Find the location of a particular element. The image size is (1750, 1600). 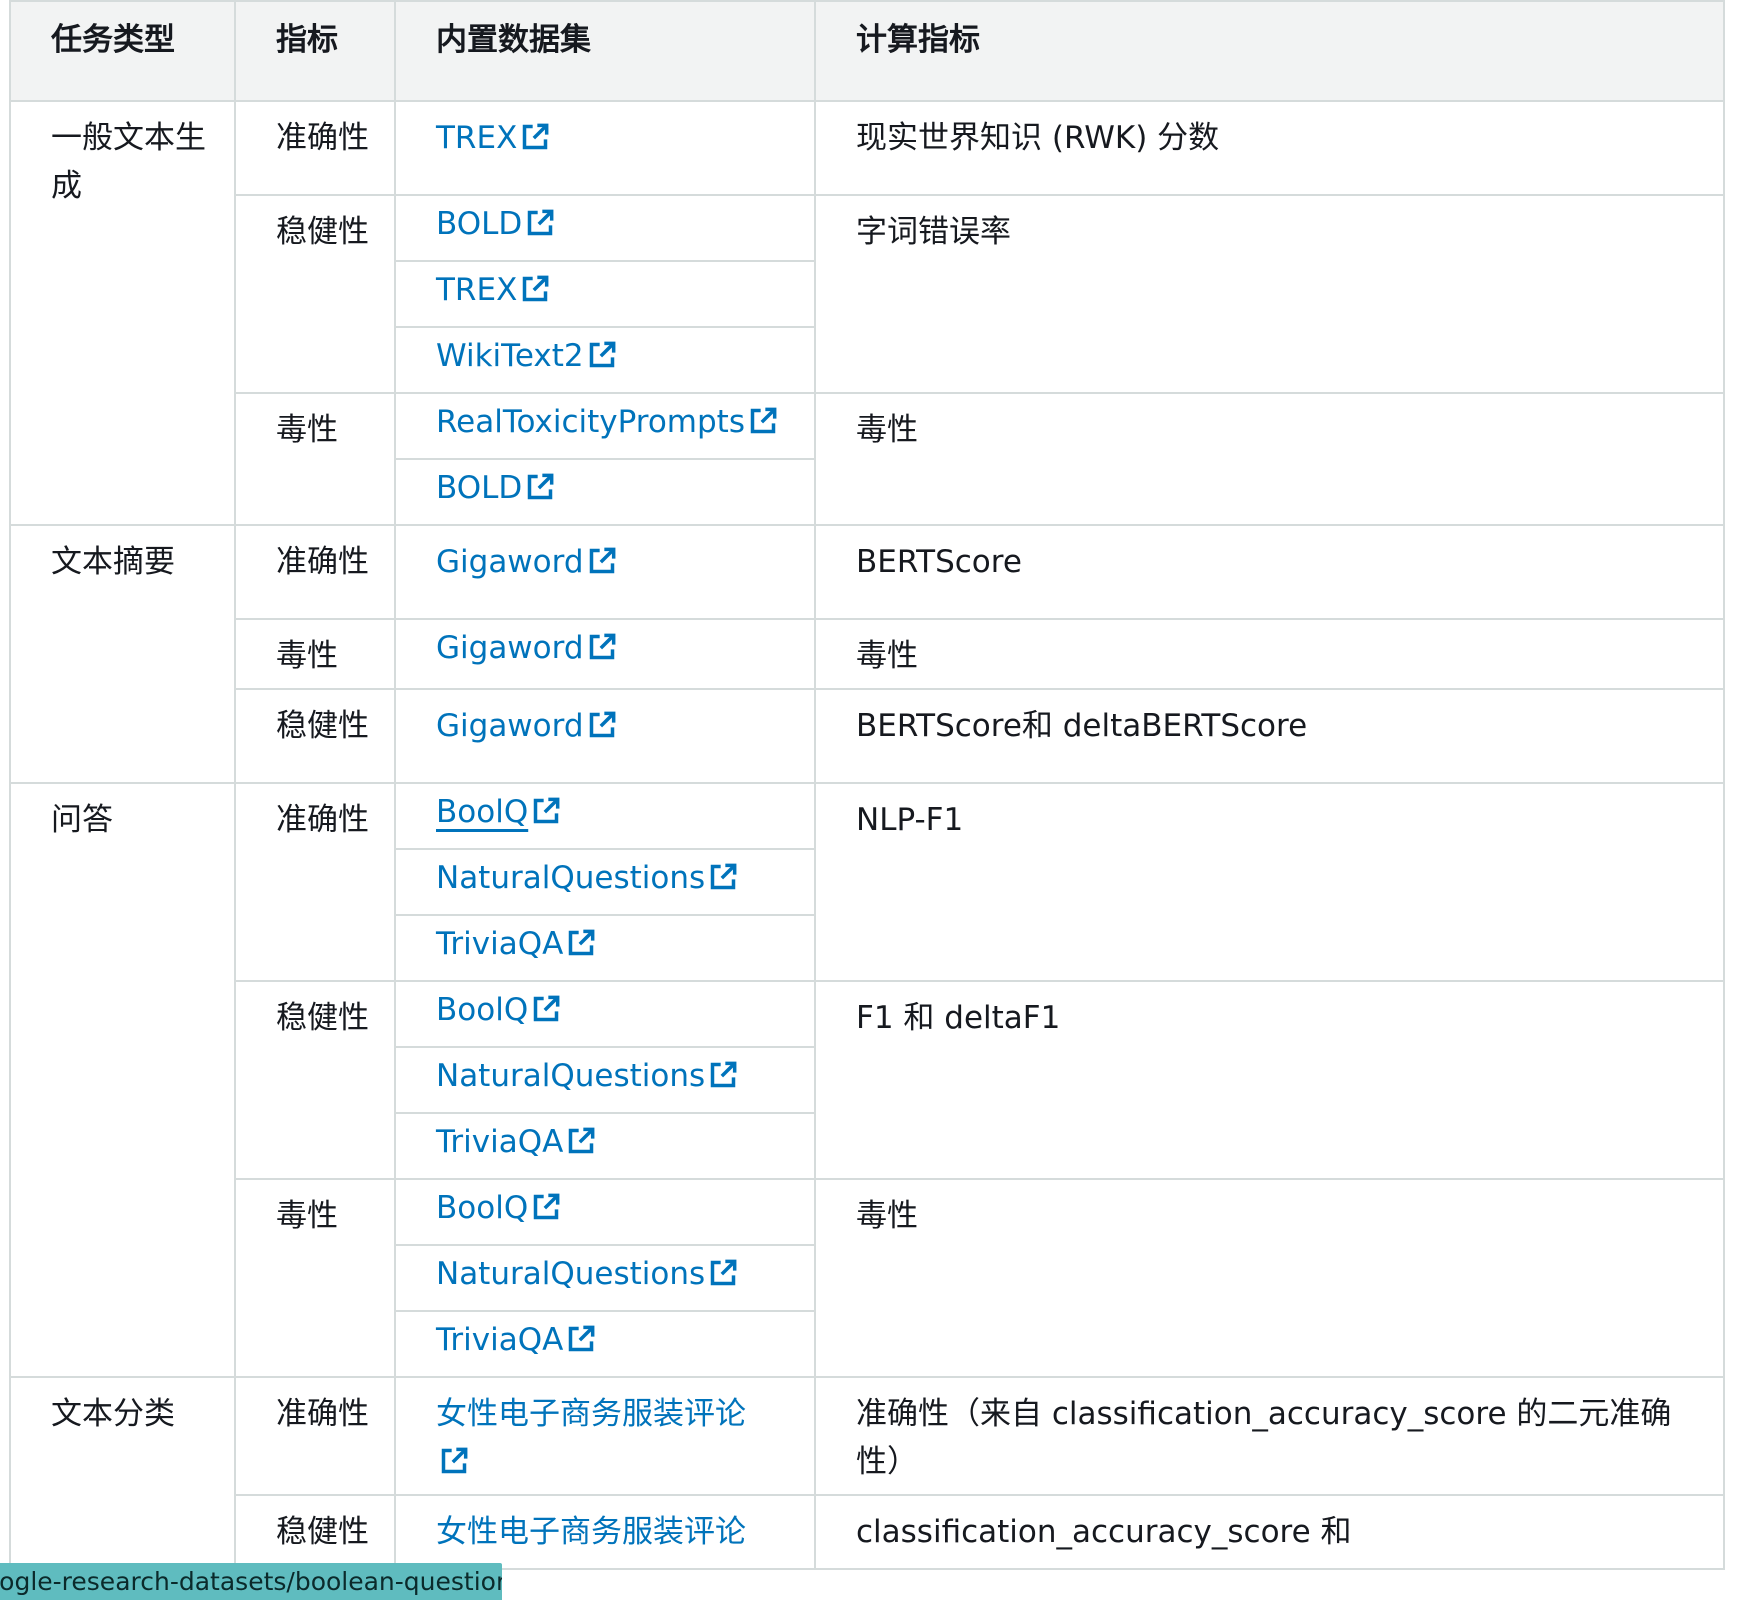

header-builtin-dataset: 内置数据集 is located at coordinates (605, 51).